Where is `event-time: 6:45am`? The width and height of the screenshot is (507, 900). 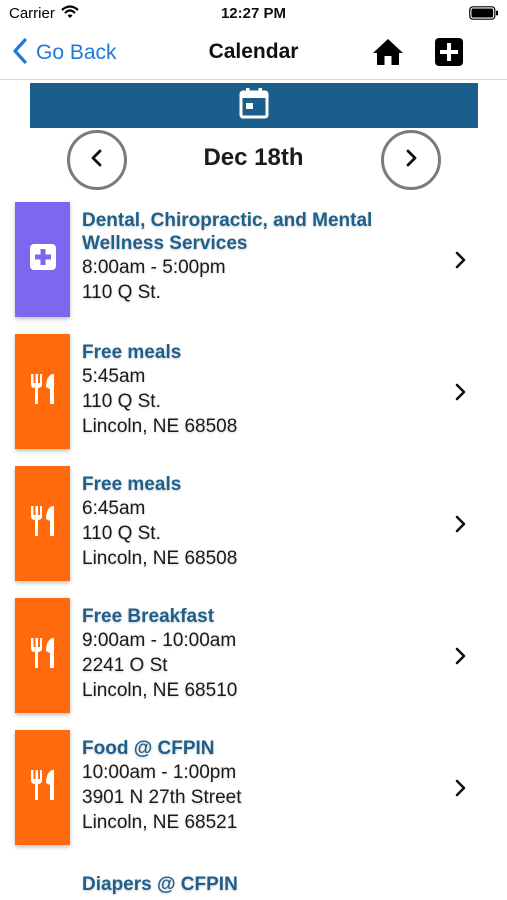
event-time: 6:45am is located at coordinates (114, 508).